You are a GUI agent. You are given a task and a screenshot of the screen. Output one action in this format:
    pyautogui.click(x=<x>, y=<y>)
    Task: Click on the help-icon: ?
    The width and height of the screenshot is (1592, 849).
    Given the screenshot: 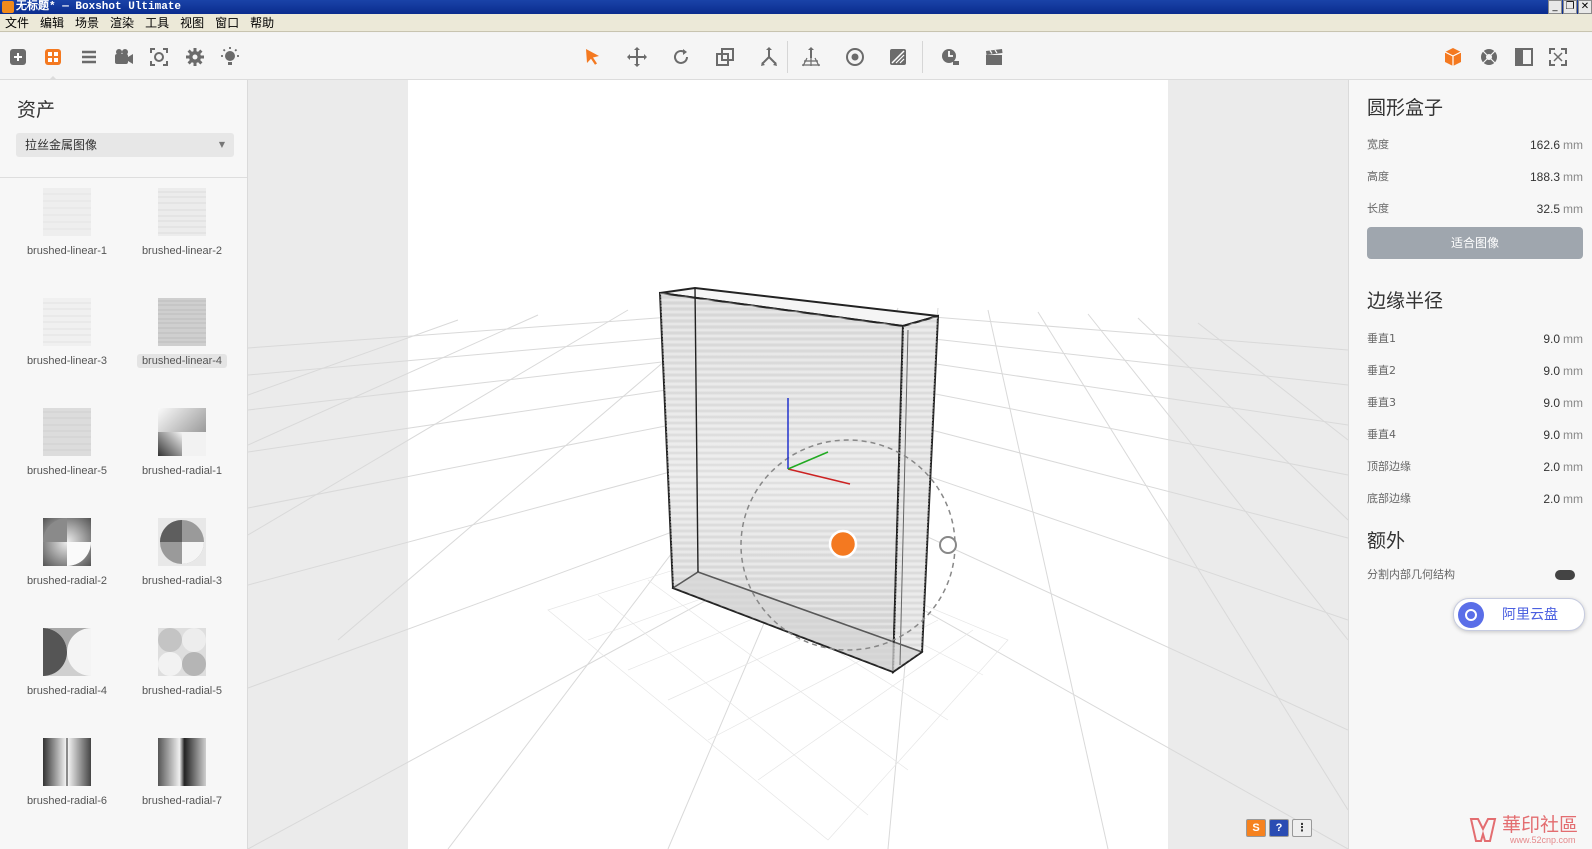 What is the action you would take?
    pyautogui.click(x=1279, y=828)
    